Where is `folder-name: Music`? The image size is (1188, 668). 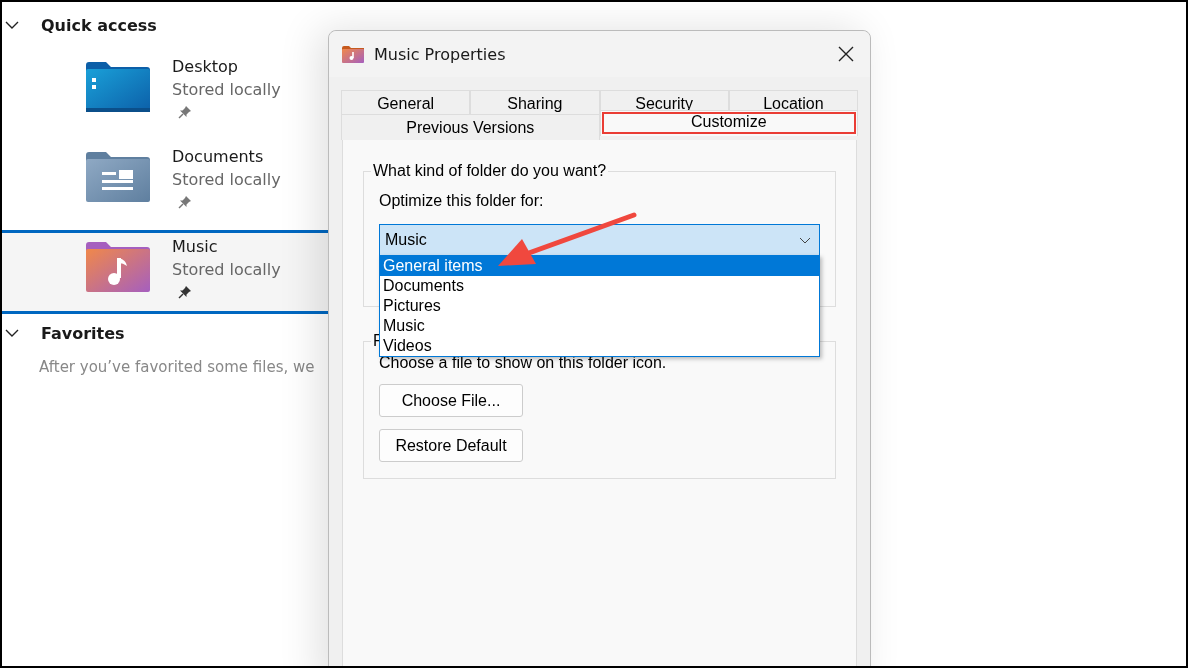
folder-name: Music is located at coordinates (195, 247).